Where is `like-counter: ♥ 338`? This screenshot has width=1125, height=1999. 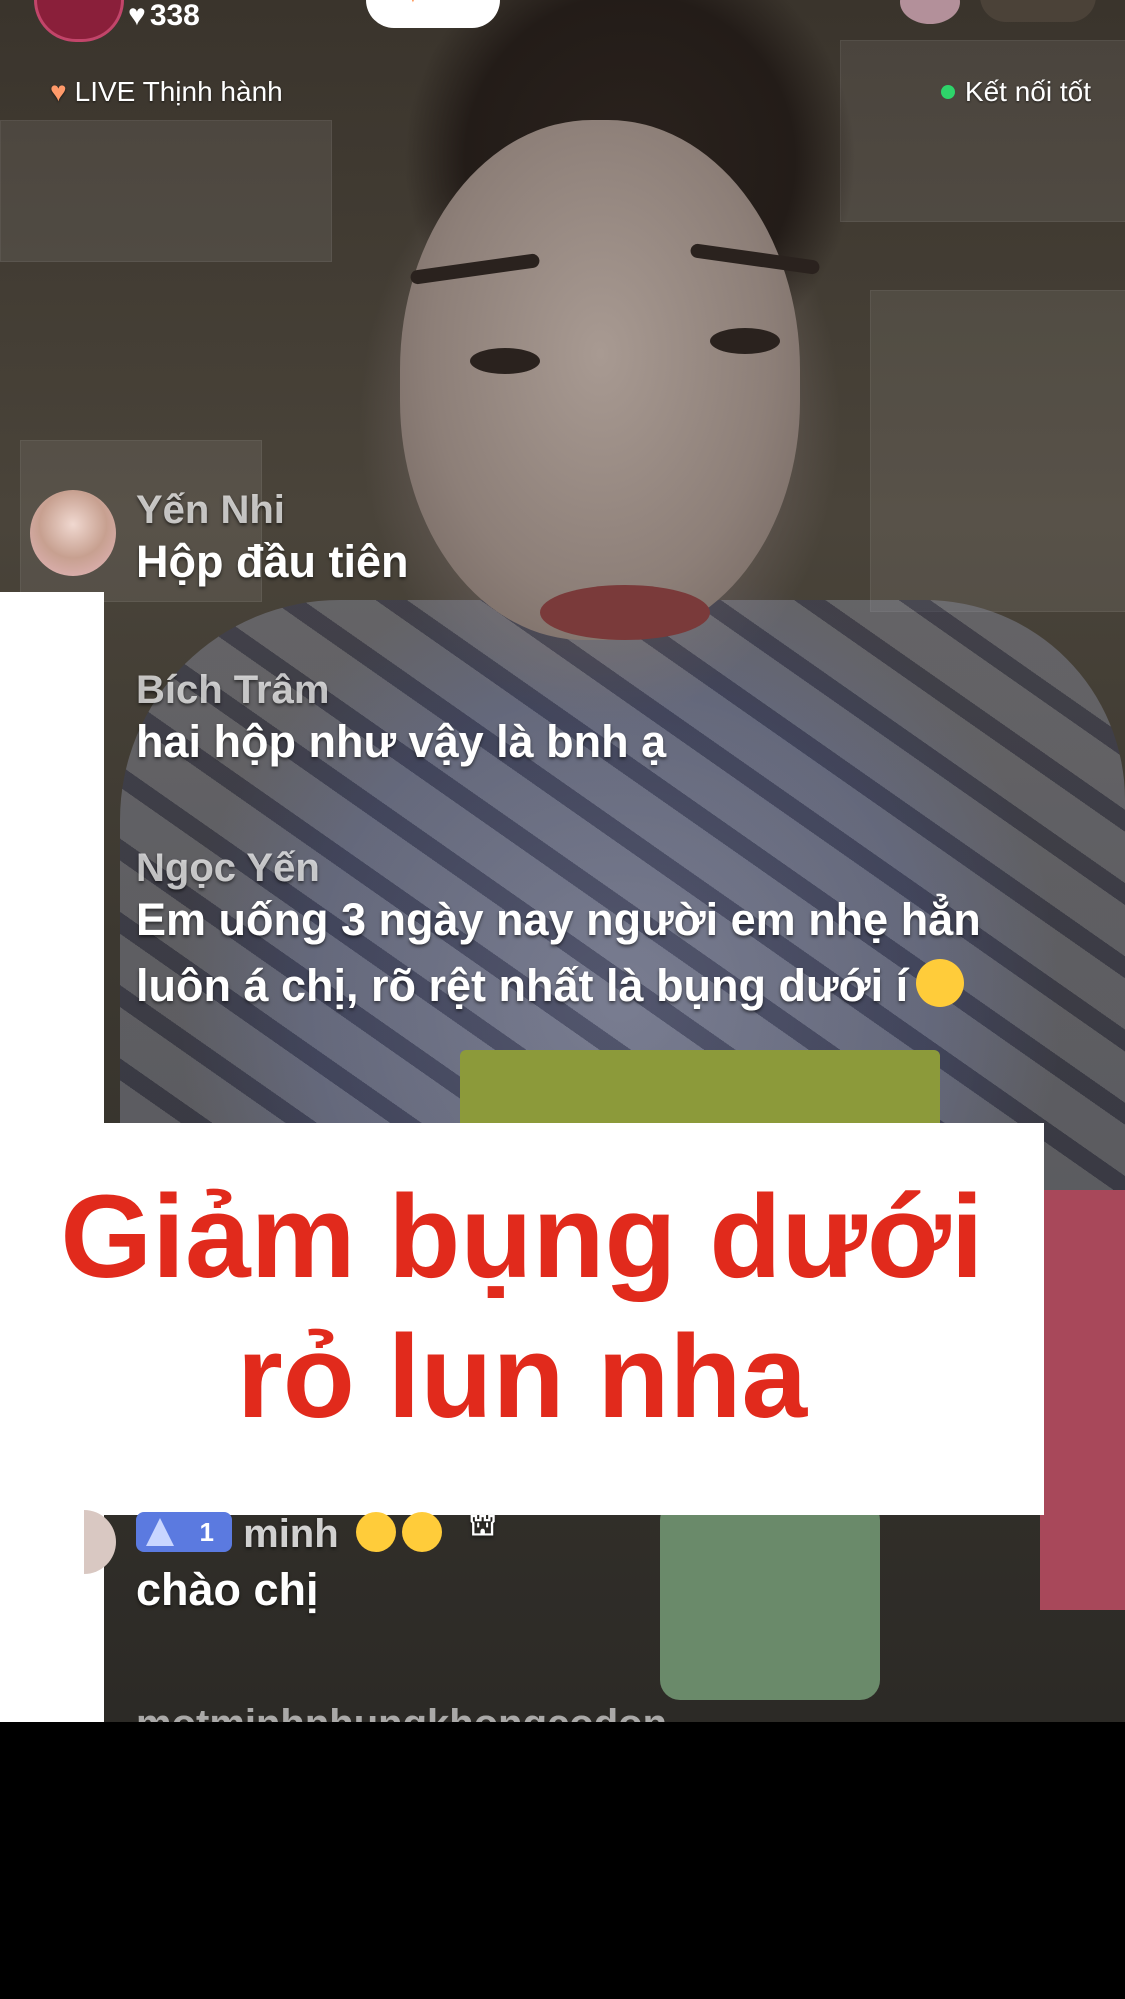 like-counter: ♥ 338 is located at coordinates (164, 17).